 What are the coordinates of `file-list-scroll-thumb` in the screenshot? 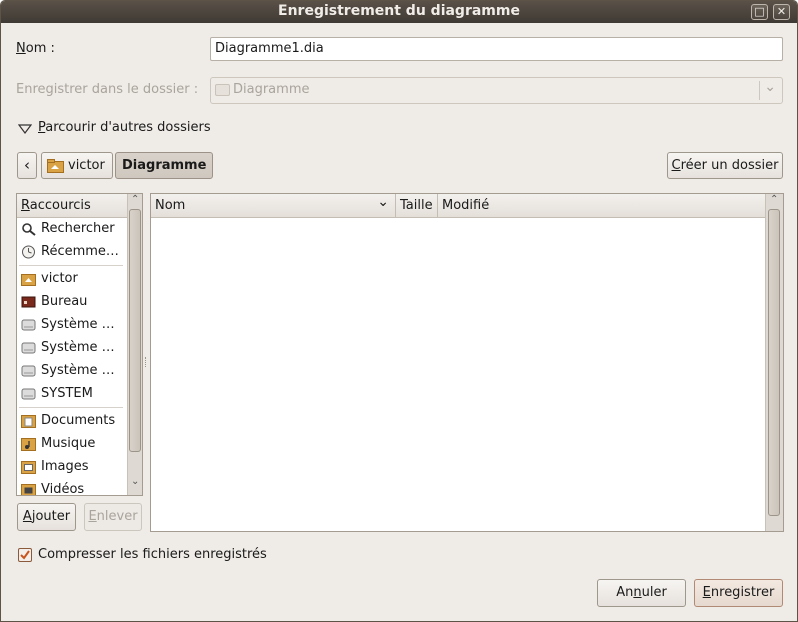 It's located at (774, 362).